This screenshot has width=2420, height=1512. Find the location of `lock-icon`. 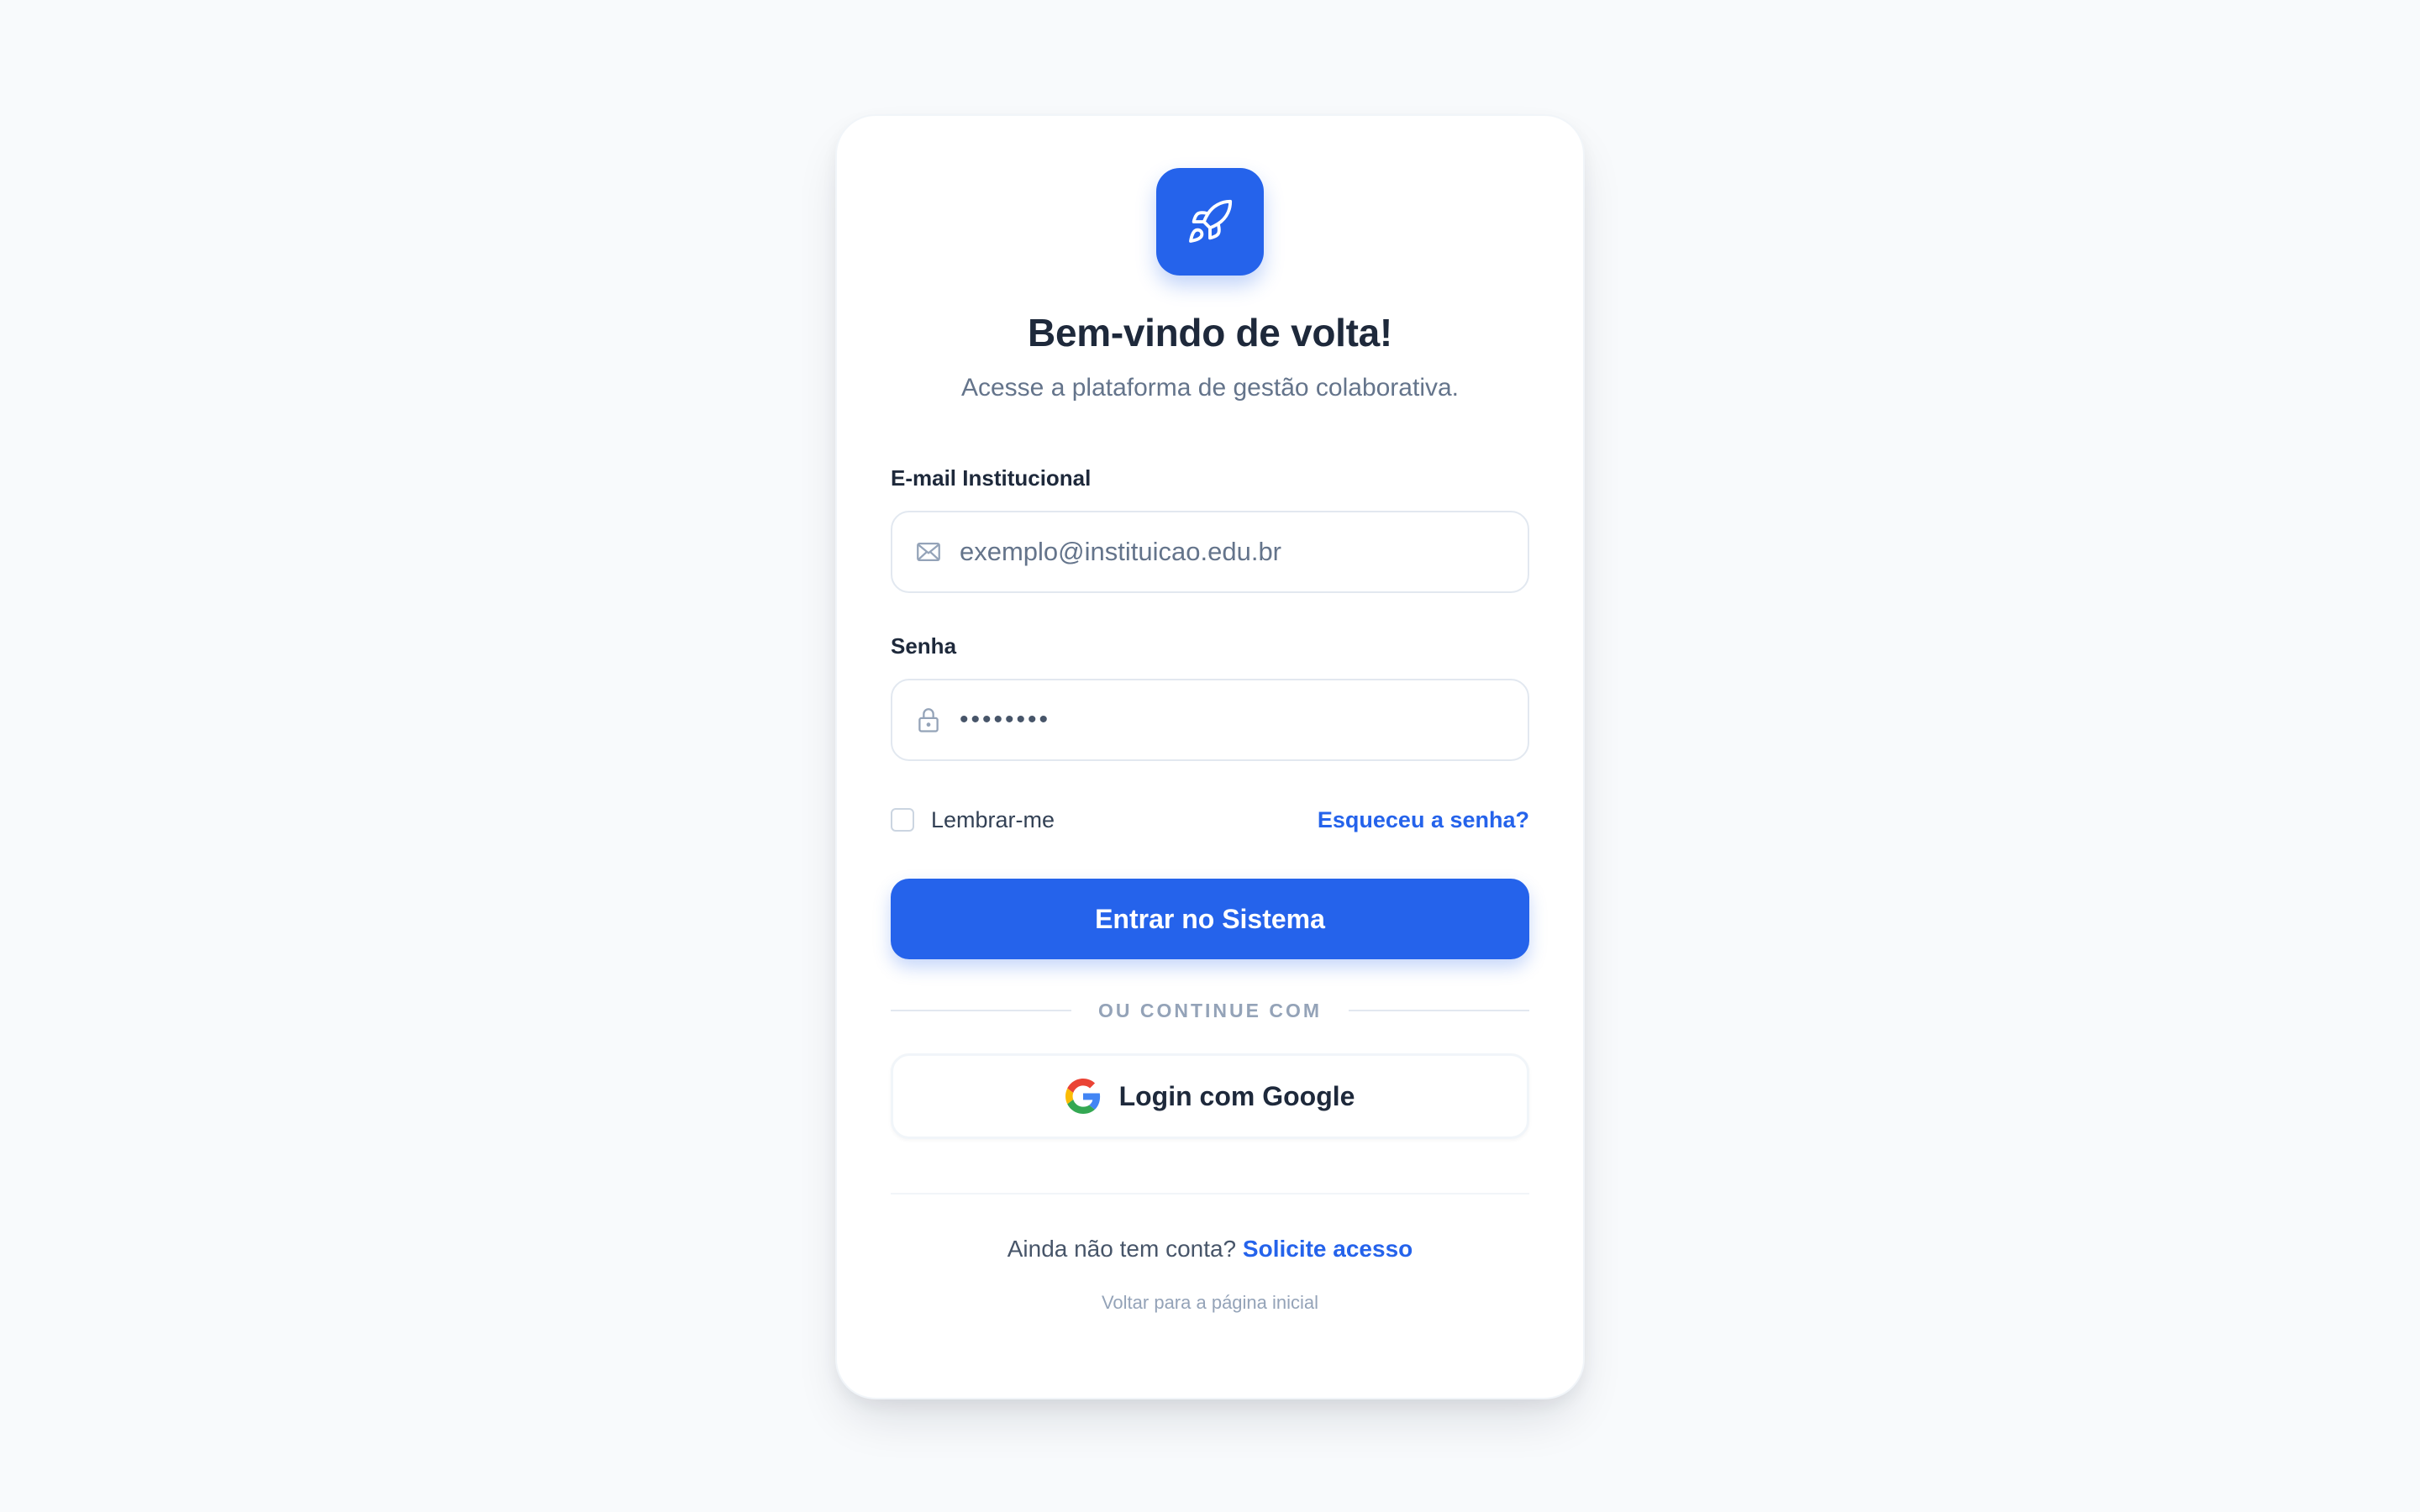

lock-icon is located at coordinates (929, 720).